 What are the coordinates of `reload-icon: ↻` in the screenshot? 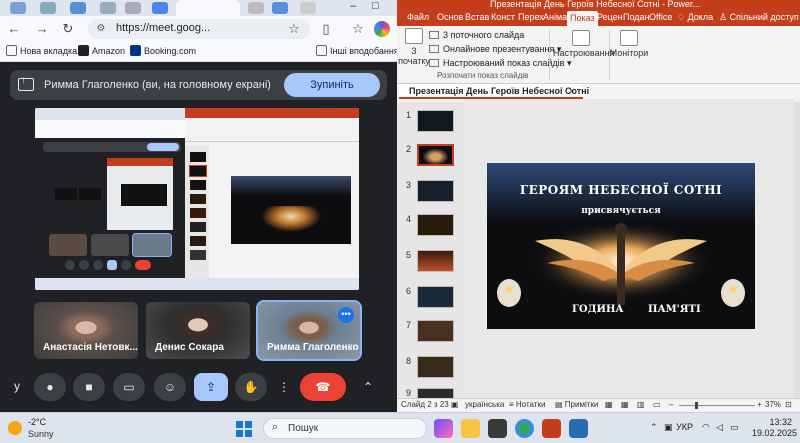 It's located at (68, 29).